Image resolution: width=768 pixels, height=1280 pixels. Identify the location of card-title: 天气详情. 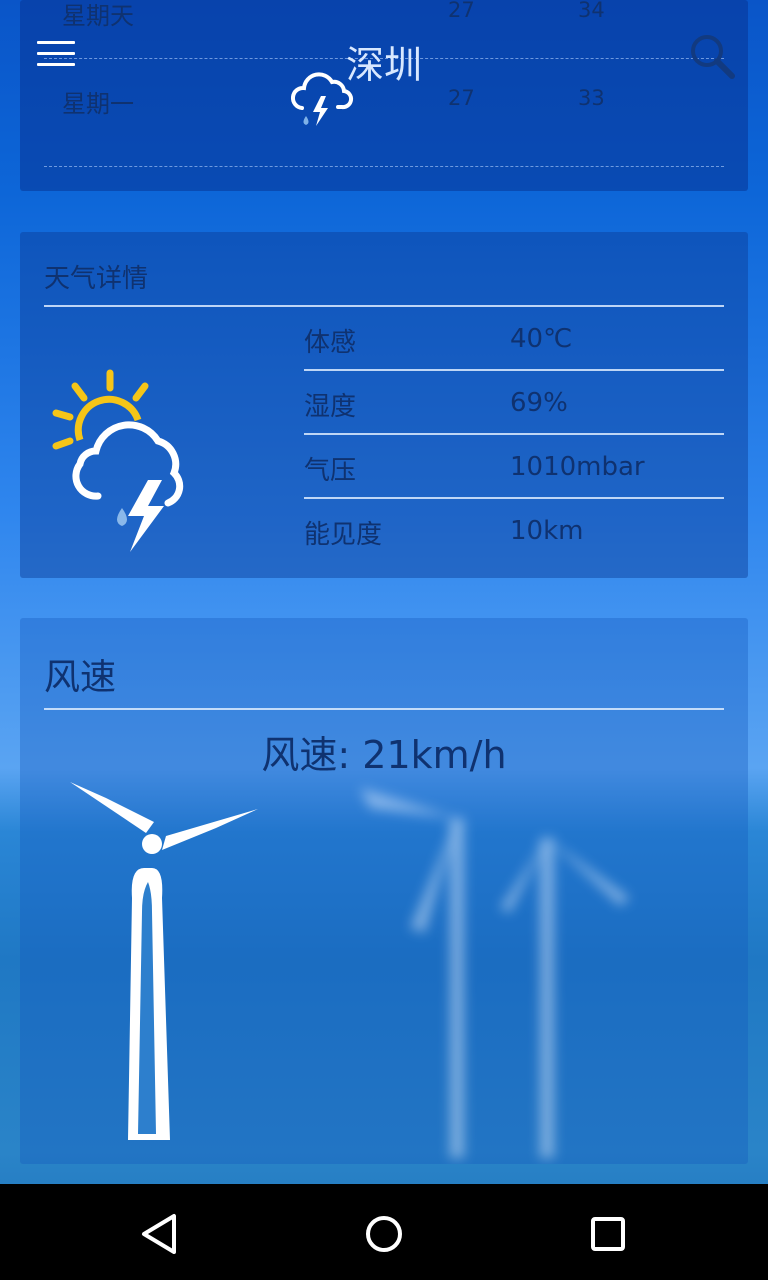
(96, 279).